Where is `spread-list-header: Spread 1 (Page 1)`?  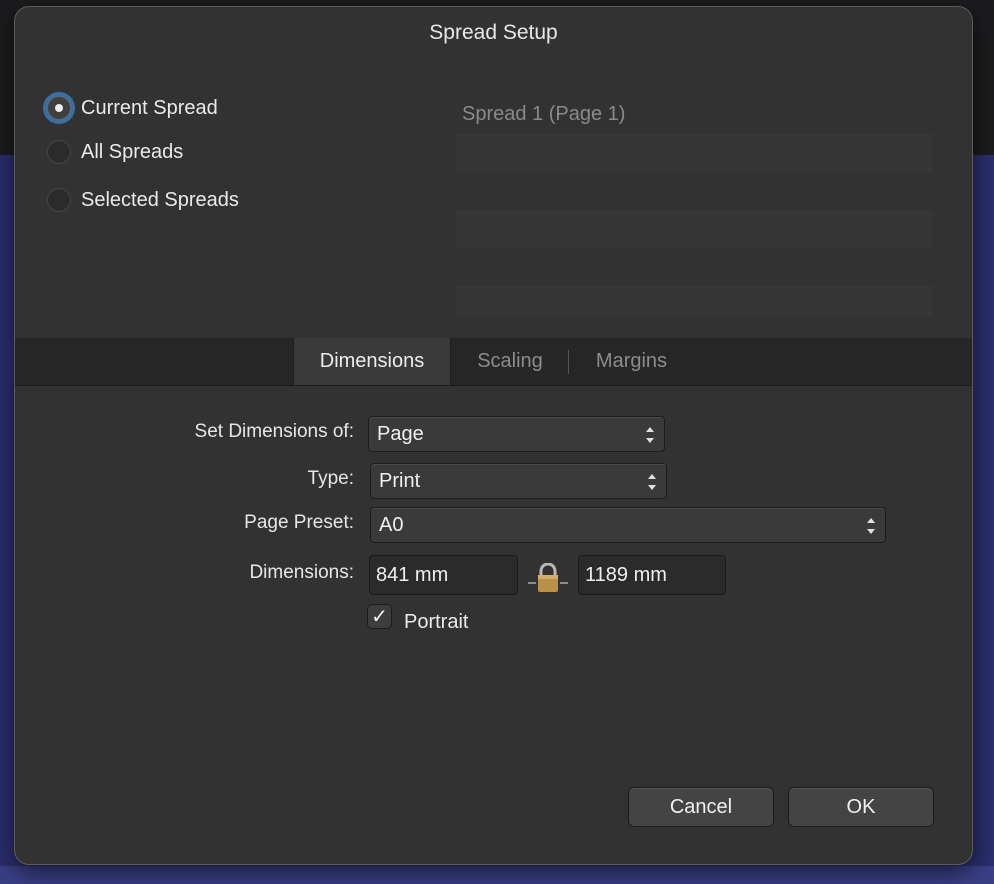
spread-list-header: Spread 1 (Page 1) is located at coordinates (543, 114).